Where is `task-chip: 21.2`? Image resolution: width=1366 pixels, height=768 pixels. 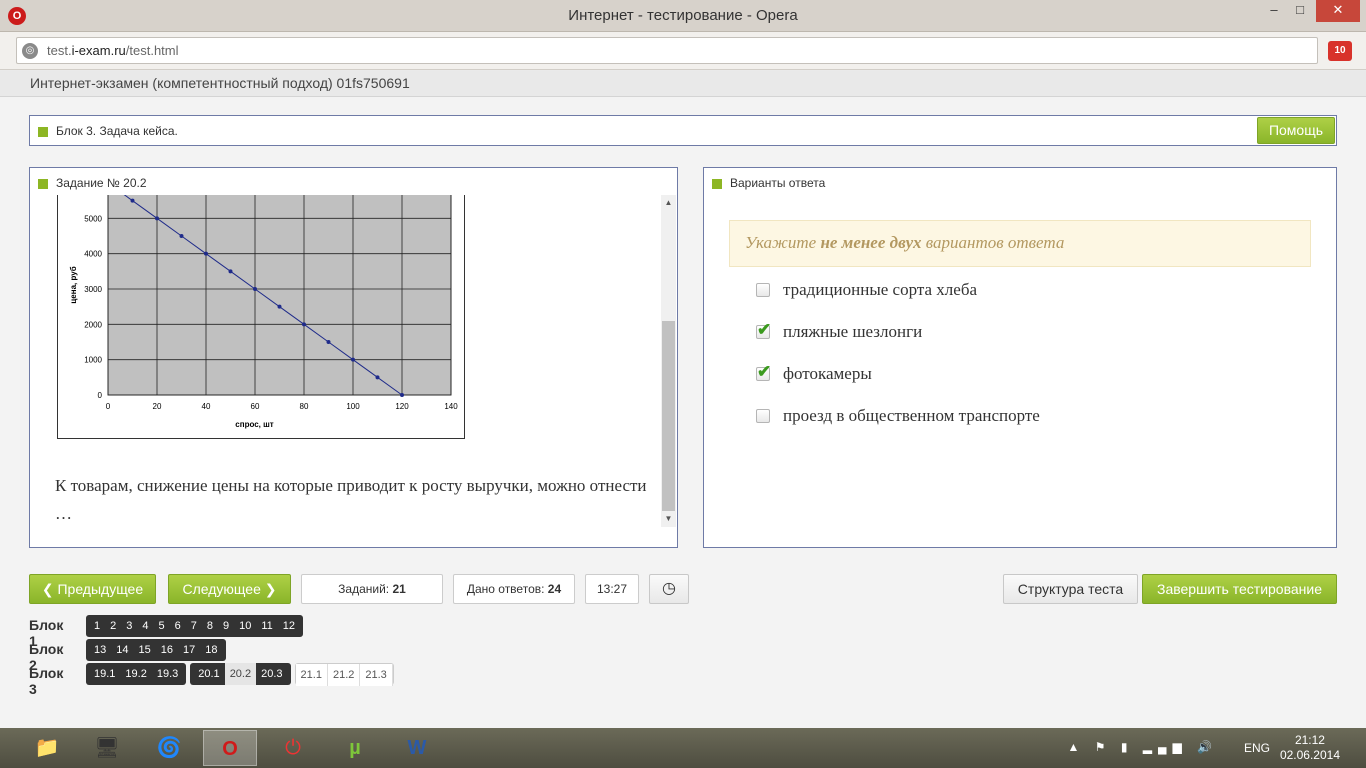
task-chip: 21.2 is located at coordinates (344, 675).